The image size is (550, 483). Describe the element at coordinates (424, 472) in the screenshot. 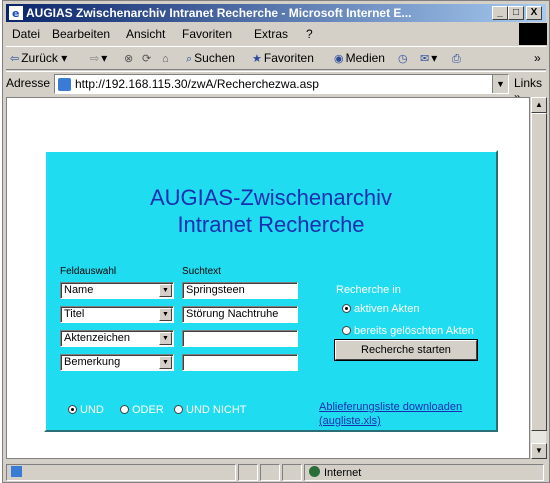

I see `zone-indicator: Internet` at that location.